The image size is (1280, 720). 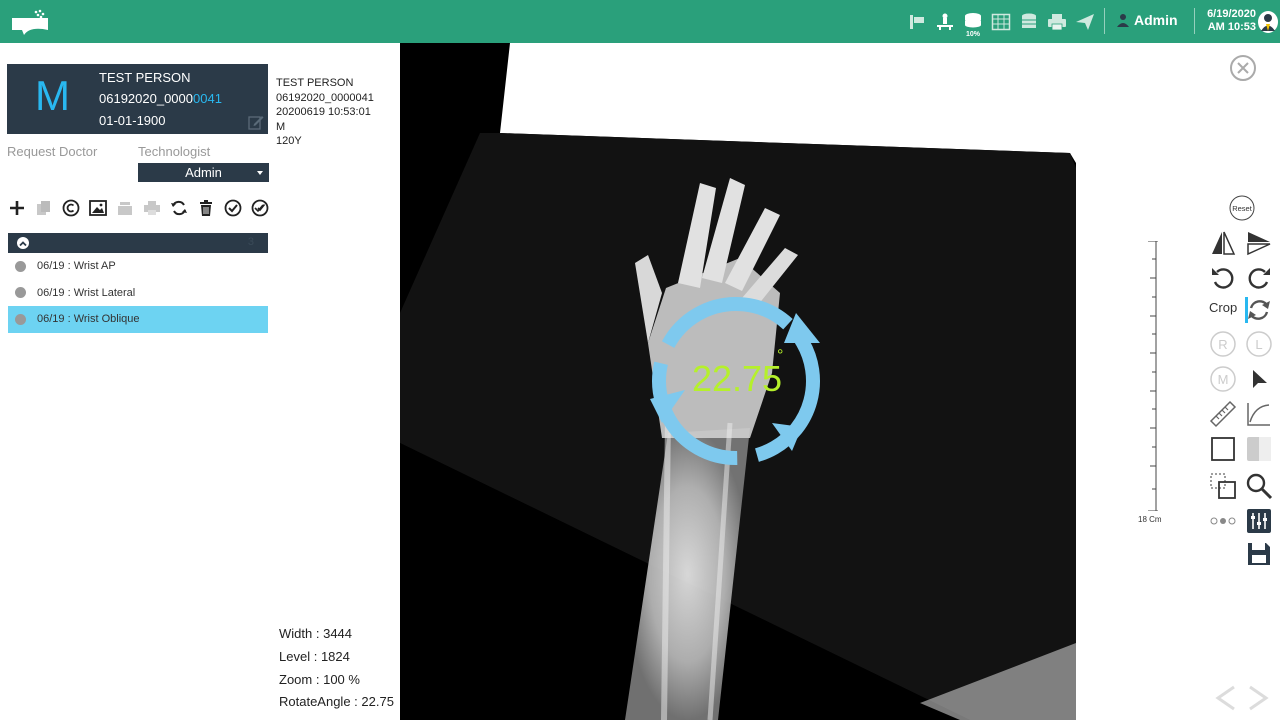 I want to click on series-toolbar, so click(x=138, y=208).